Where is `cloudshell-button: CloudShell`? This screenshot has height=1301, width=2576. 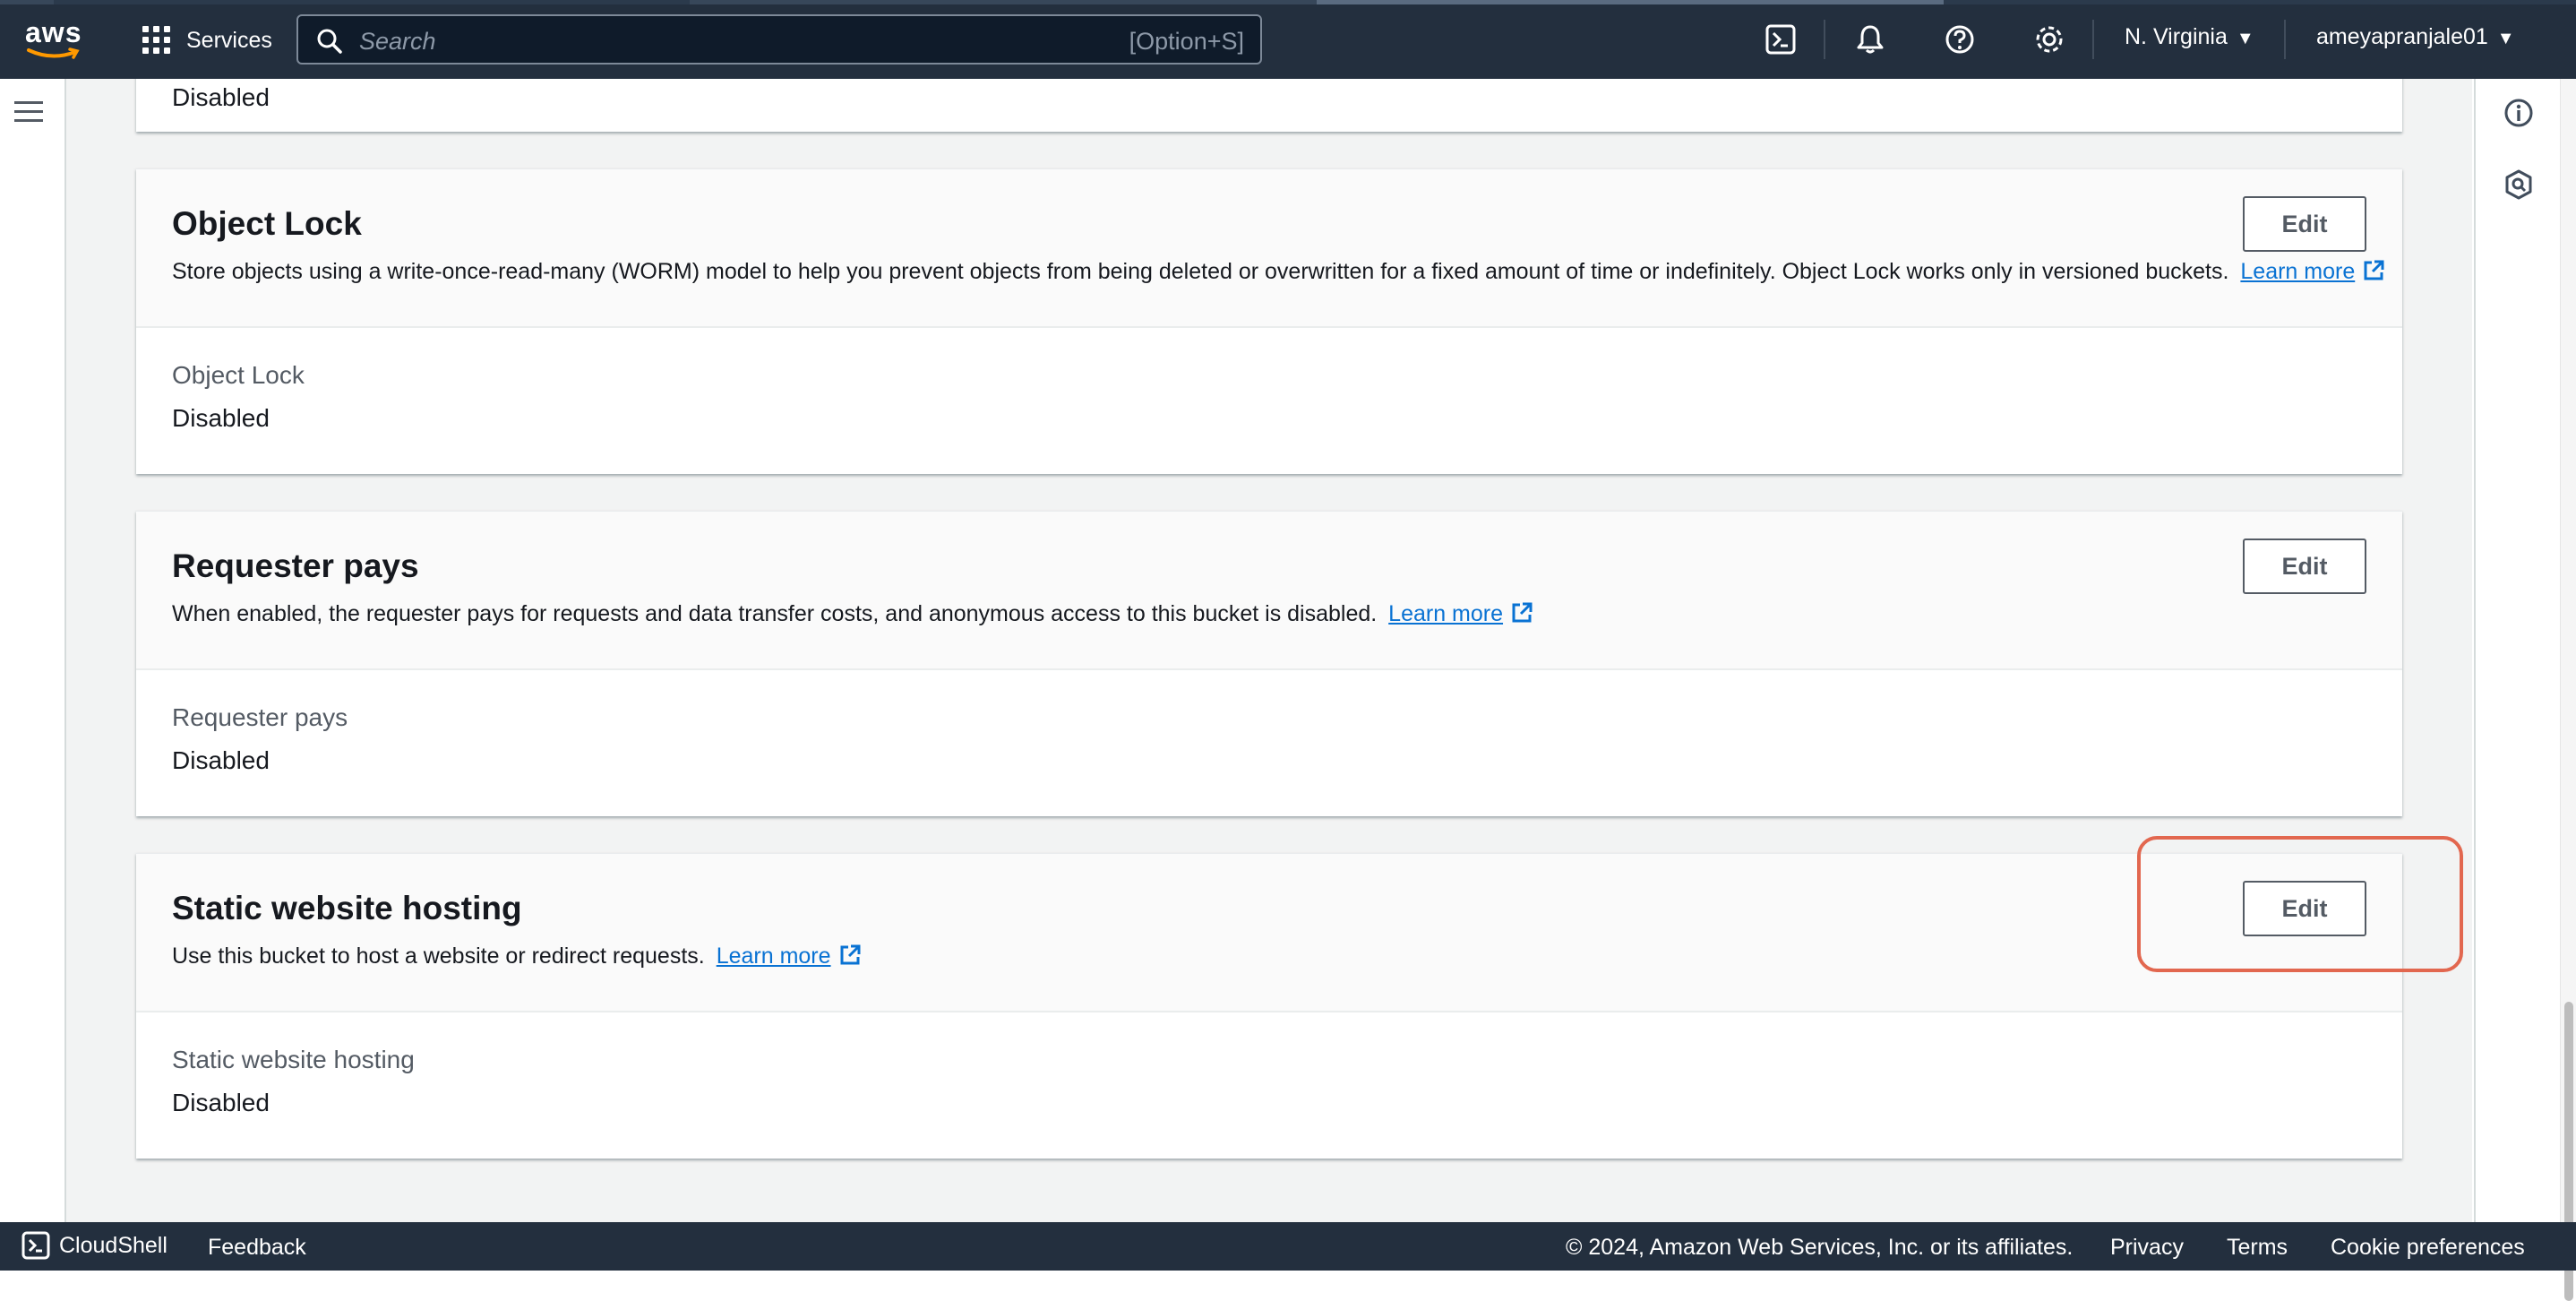 cloudshell-button: CloudShell is located at coordinates (94, 1245).